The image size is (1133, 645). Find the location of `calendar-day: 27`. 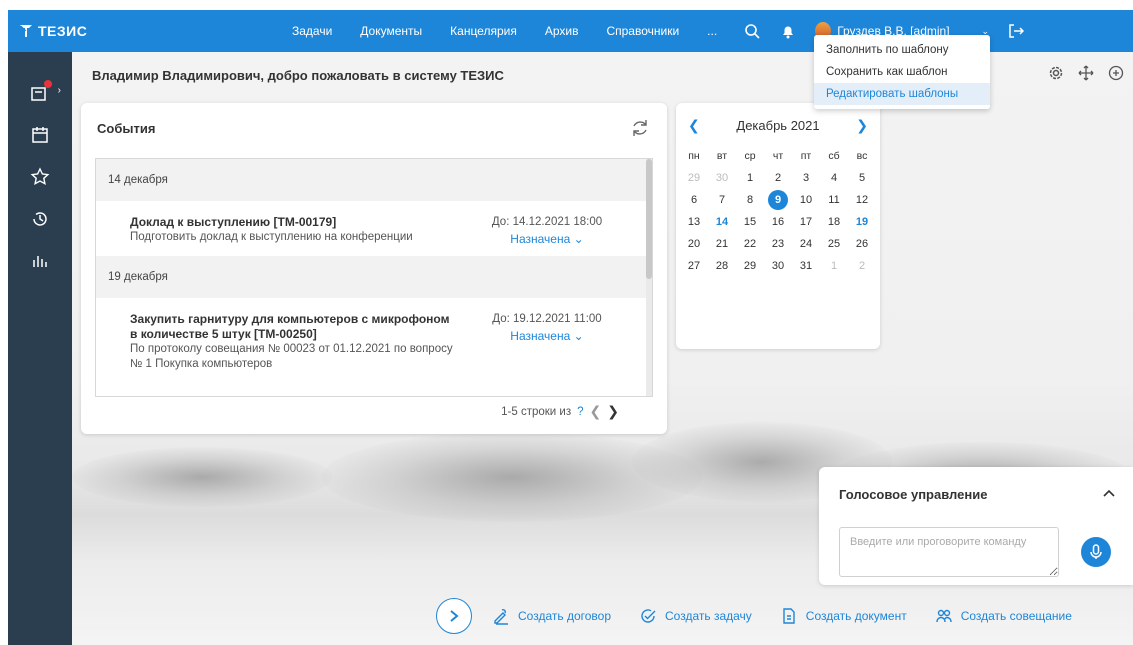

calendar-day: 27 is located at coordinates (694, 266).